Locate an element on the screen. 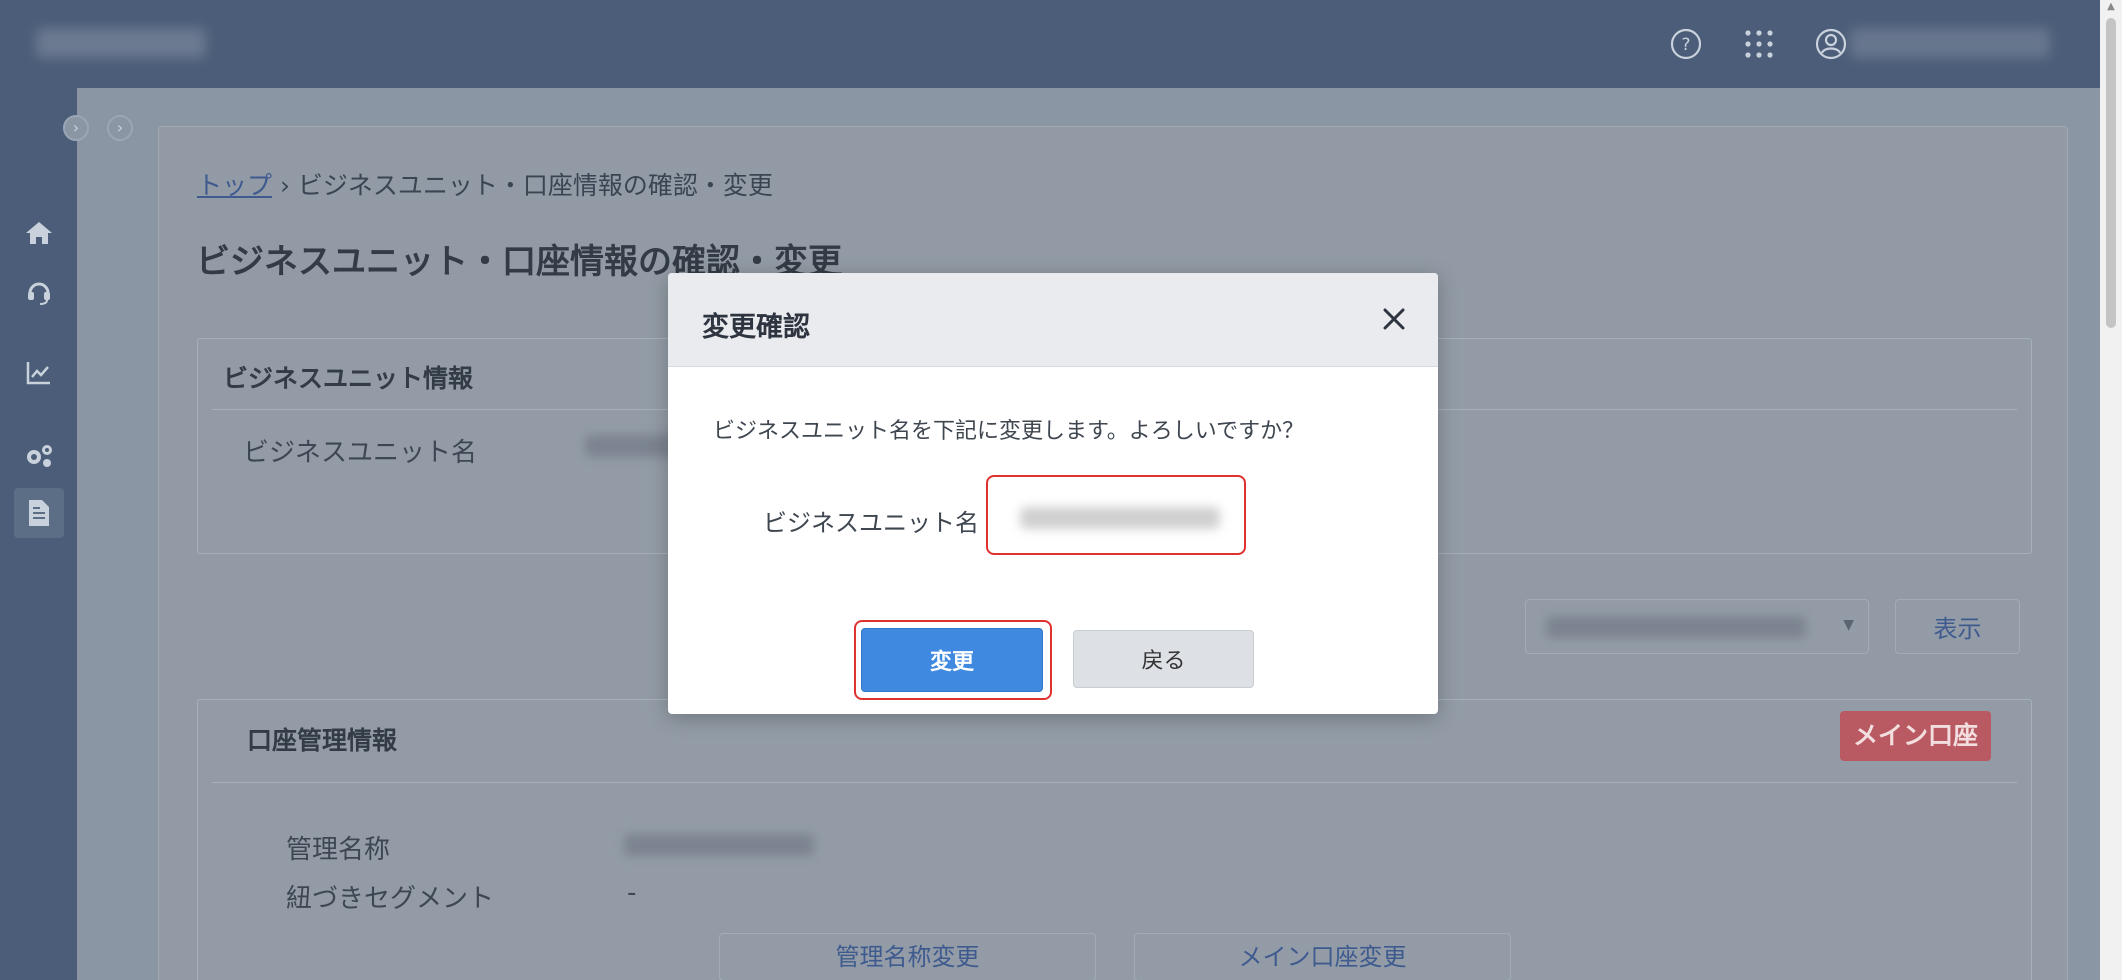 This screenshot has height=980, width=2122. new-name-value-highlight is located at coordinates (1116, 515).